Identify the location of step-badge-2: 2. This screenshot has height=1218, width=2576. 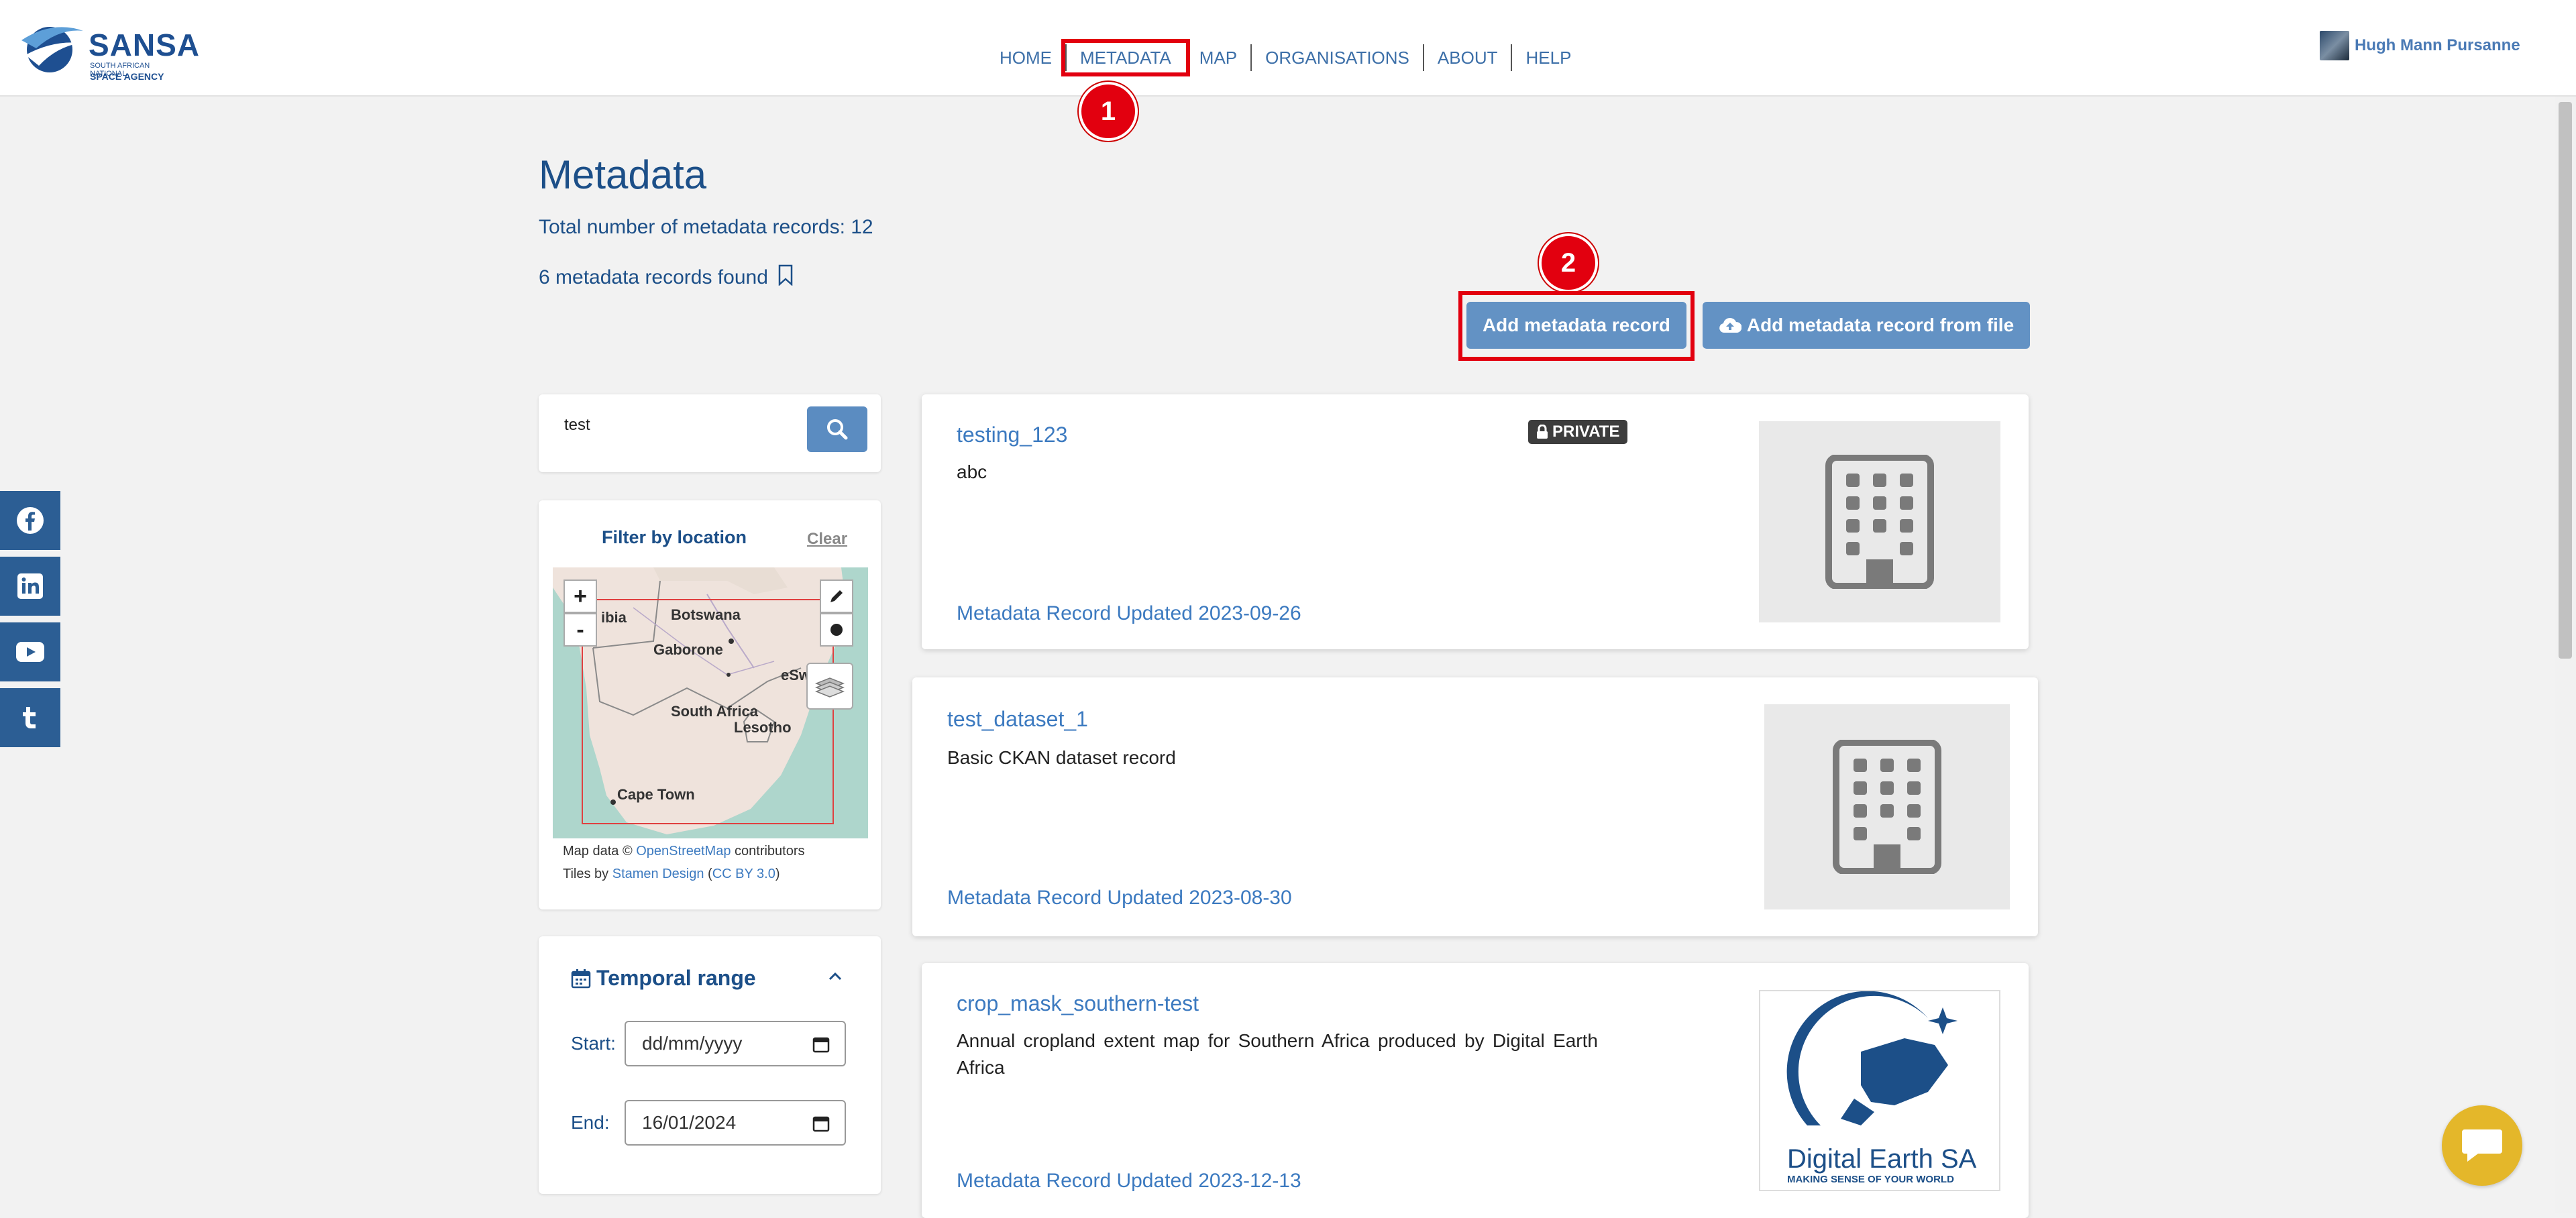
(1568, 262).